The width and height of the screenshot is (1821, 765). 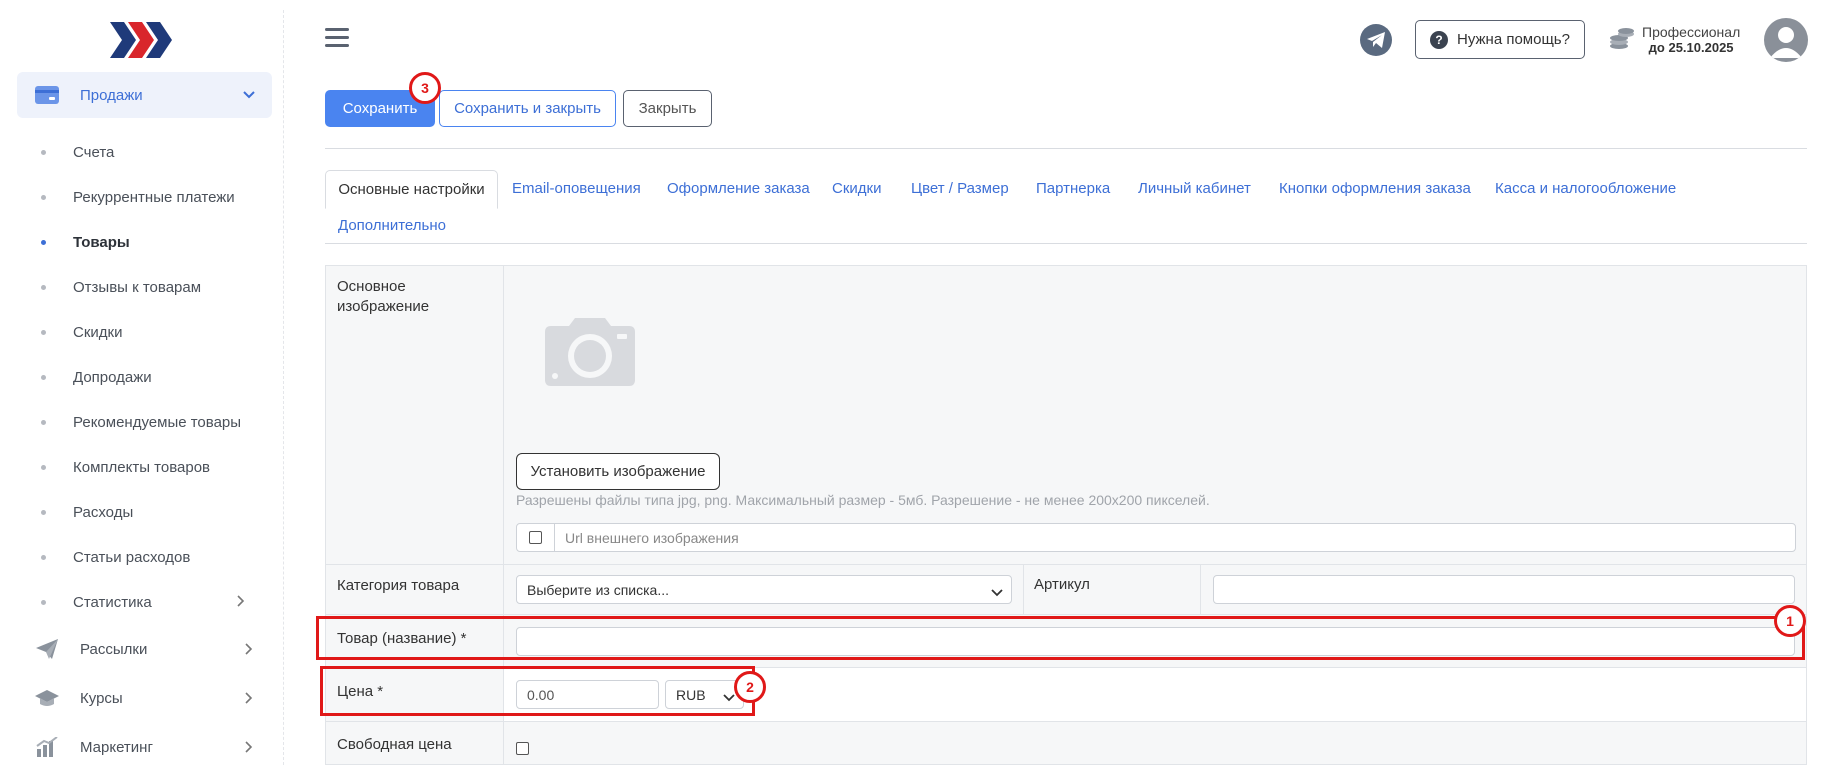 I want to click on price-row: Цена * 0.00 RUB, so click(x=1066, y=694).